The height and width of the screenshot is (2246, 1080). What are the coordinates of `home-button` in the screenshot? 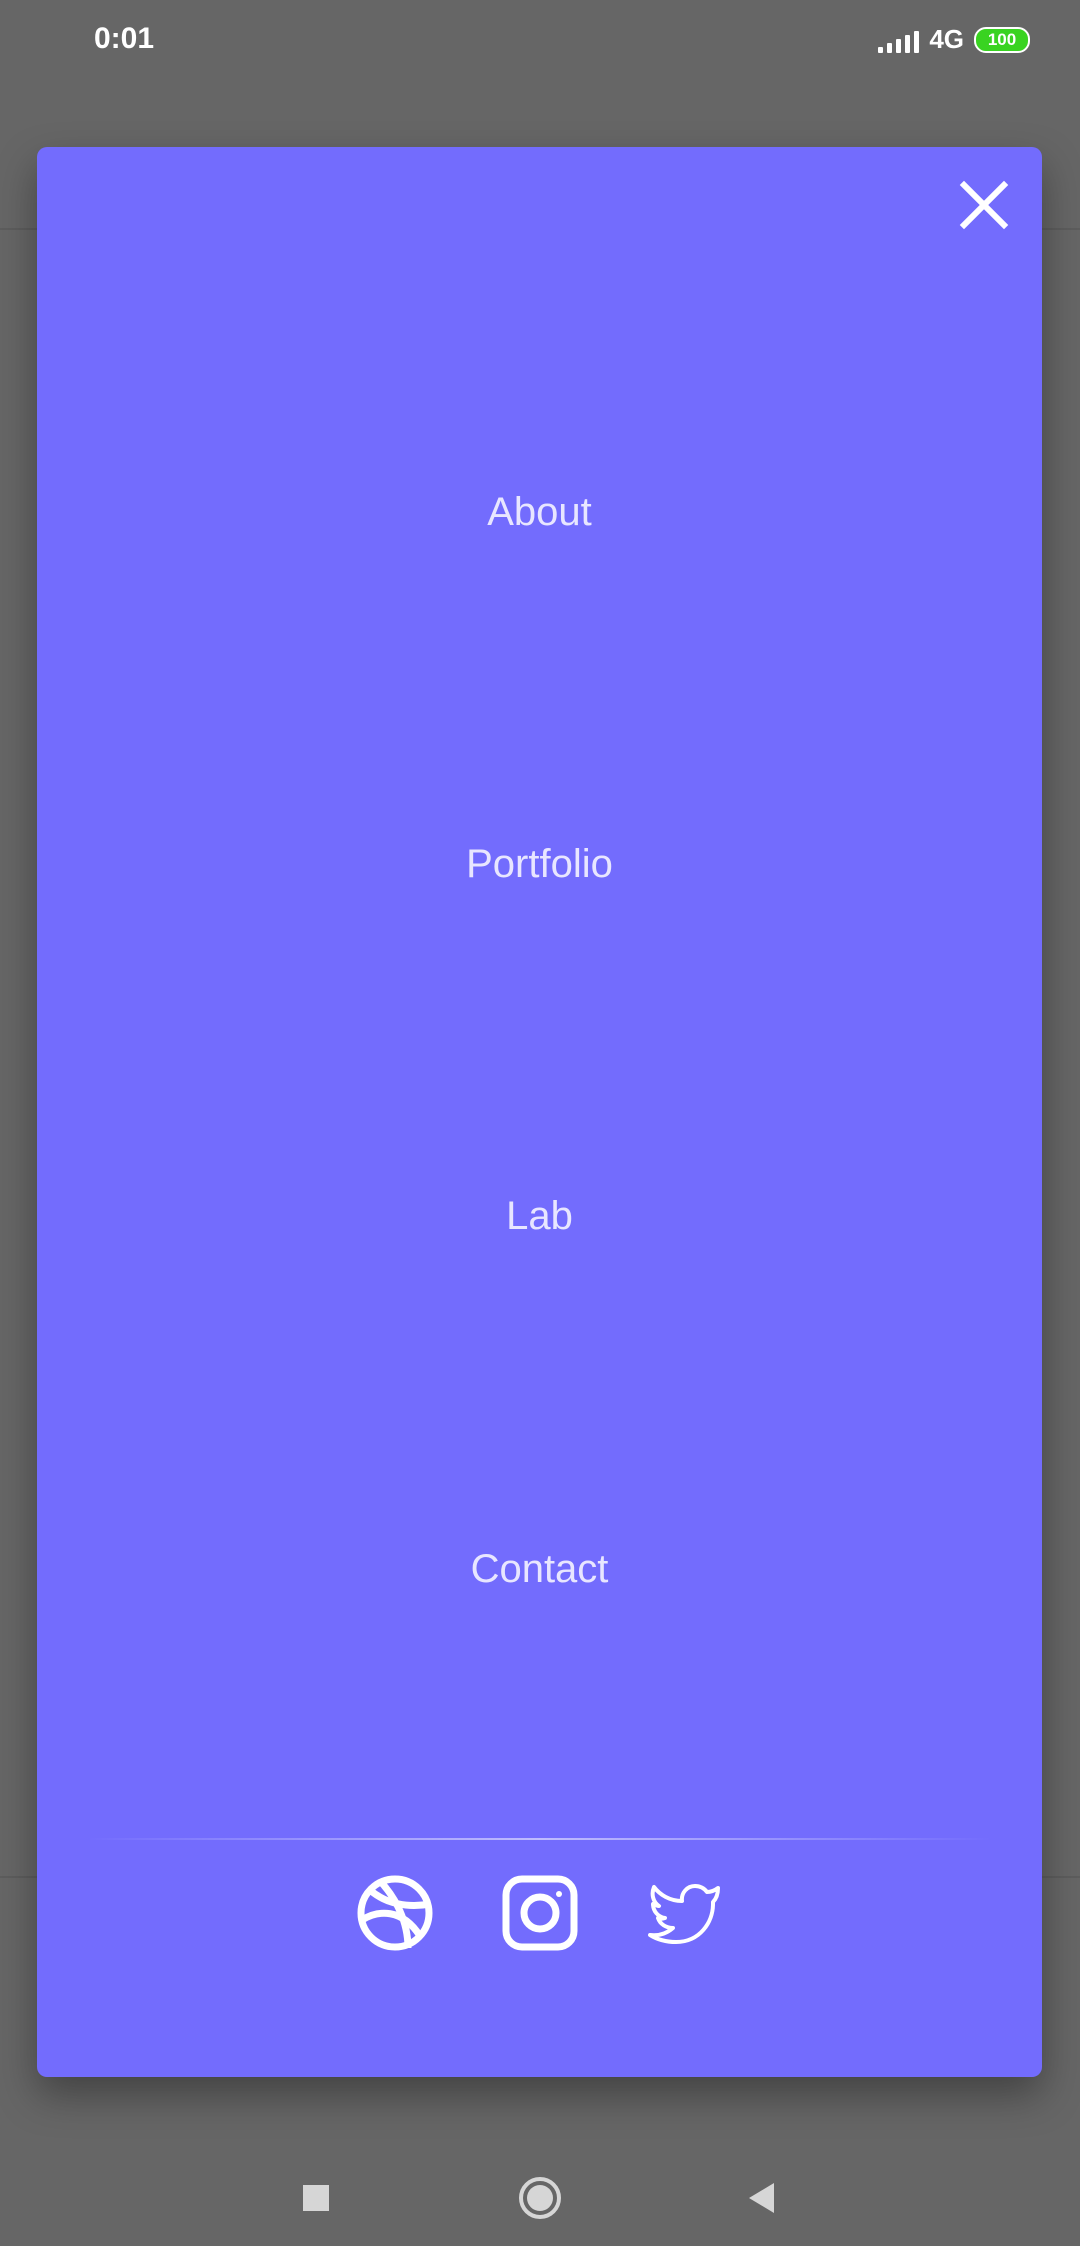 It's located at (540, 2198).